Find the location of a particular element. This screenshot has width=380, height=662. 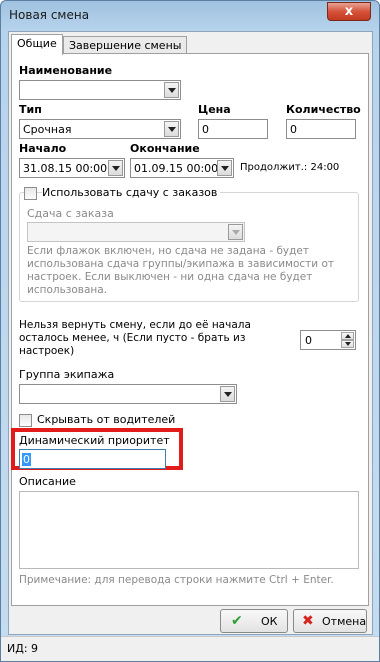

dynamic-priority-input: 0 is located at coordinates (92, 459).